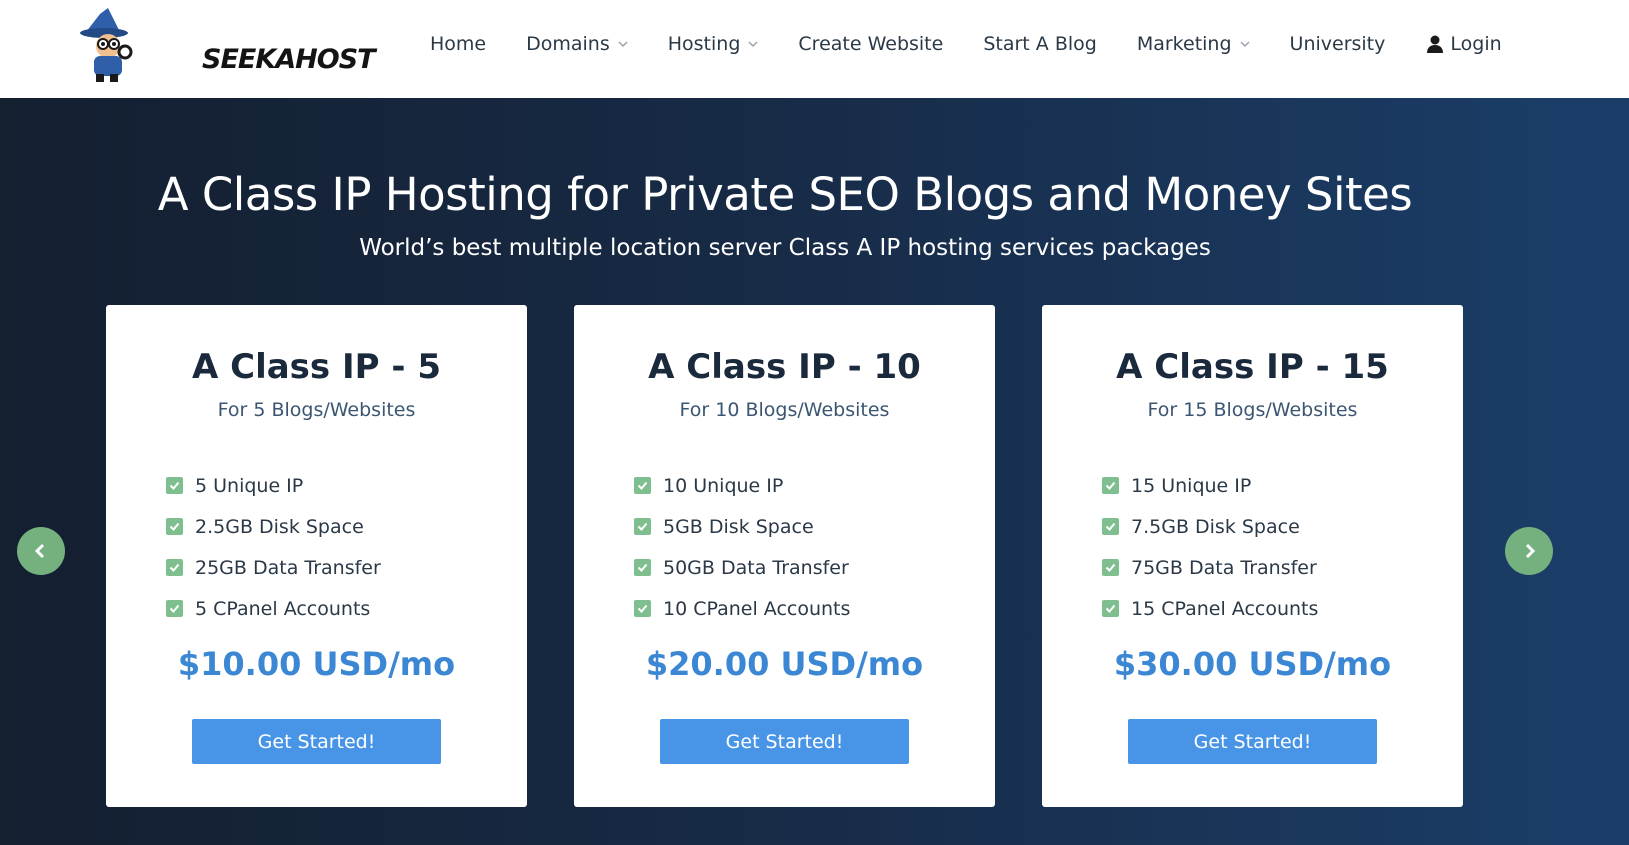 The height and width of the screenshot is (845, 1629). Describe the element at coordinates (1224, 567) in the screenshot. I see `feature-text: 75GB Data Transfer` at that location.